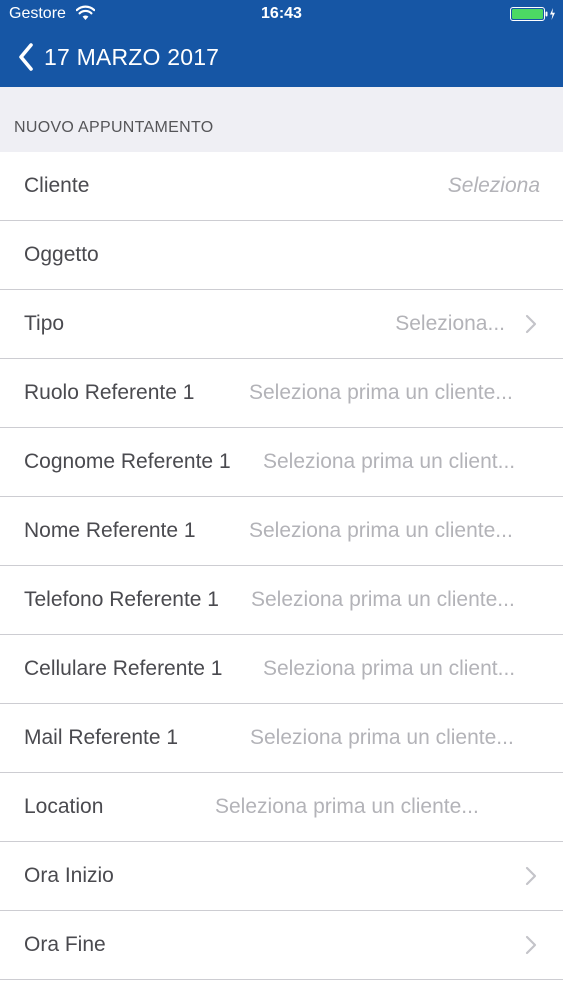 Image resolution: width=563 pixels, height=1000 pixels. I want to click on row-label: Telefono Referente 1, so click(121, 599).